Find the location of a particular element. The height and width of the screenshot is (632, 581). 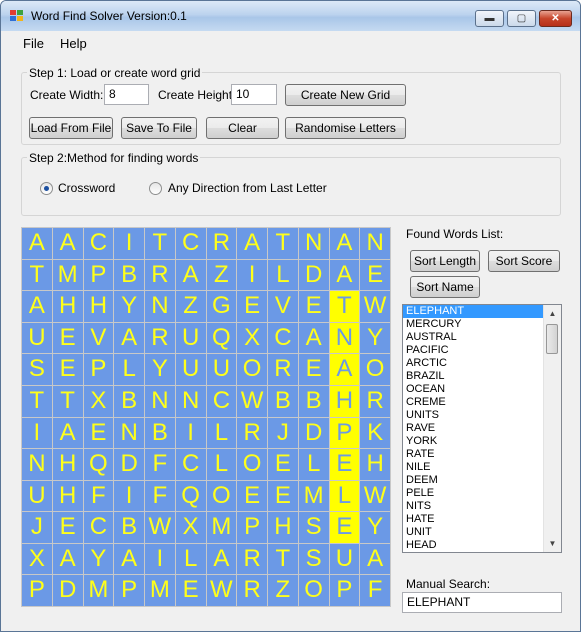

list-item: UNITS is located at coordinates (482, 415).